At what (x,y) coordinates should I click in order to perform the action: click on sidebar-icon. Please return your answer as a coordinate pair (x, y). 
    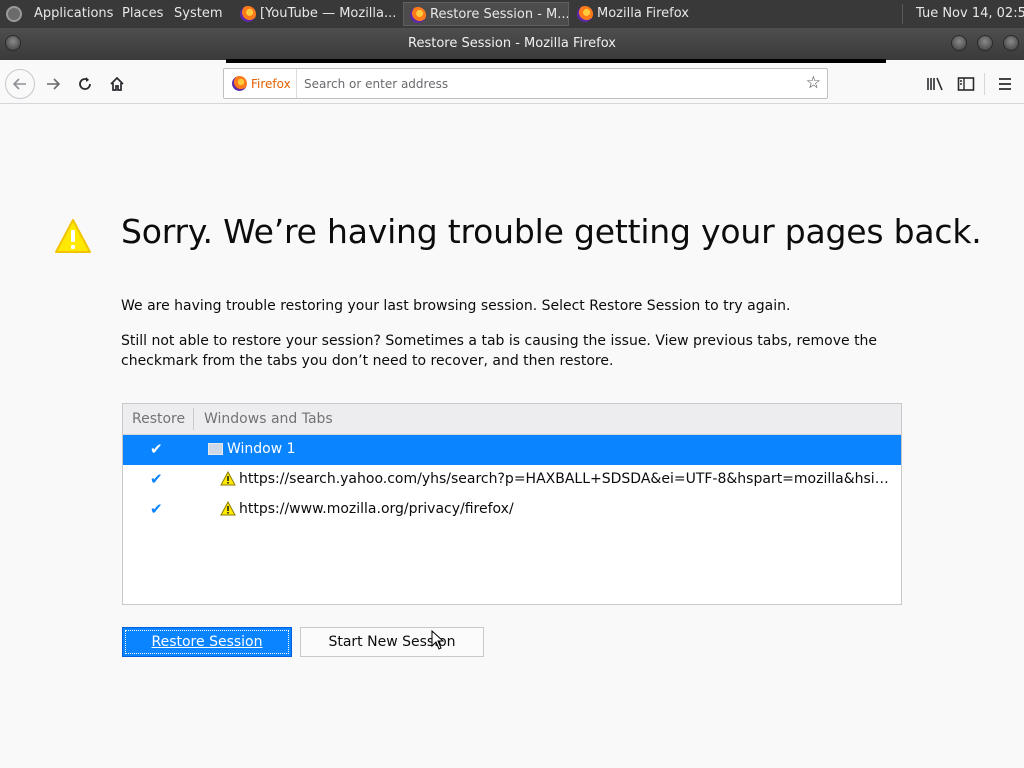
    Looking at the image, I should click on (966, 84).